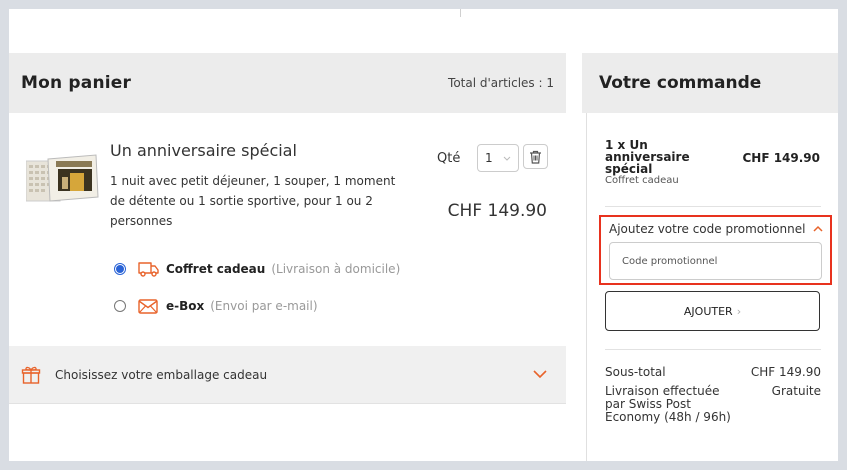  Describe the element at coordinates (287, 83) in the screenshot. I see `cart-header: Mon panier Total d'articles : 1` at that location.